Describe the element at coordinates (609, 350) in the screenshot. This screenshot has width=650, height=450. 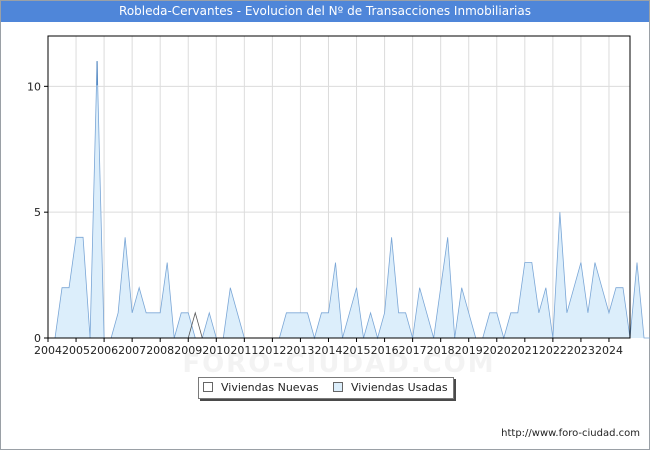
I see `x-tick-label: 2024` at that location.